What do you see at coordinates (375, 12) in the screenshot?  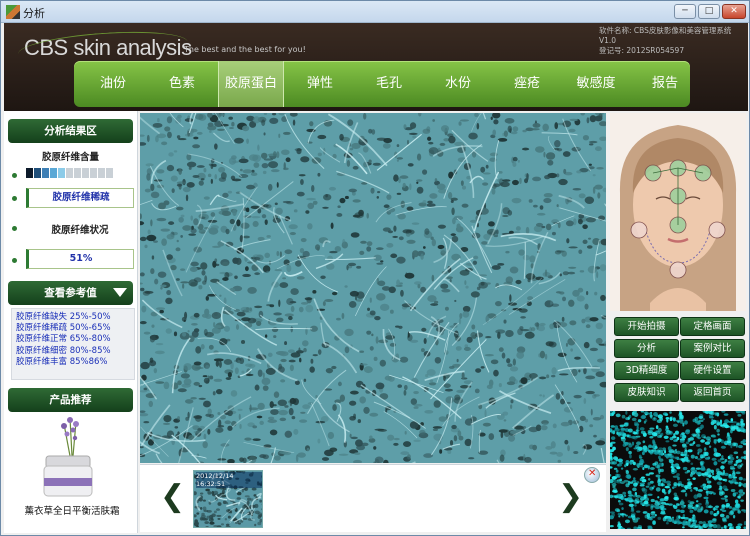 I see `title-bar: 分析 ─ □ ✕` at bounding box center [375, 12].